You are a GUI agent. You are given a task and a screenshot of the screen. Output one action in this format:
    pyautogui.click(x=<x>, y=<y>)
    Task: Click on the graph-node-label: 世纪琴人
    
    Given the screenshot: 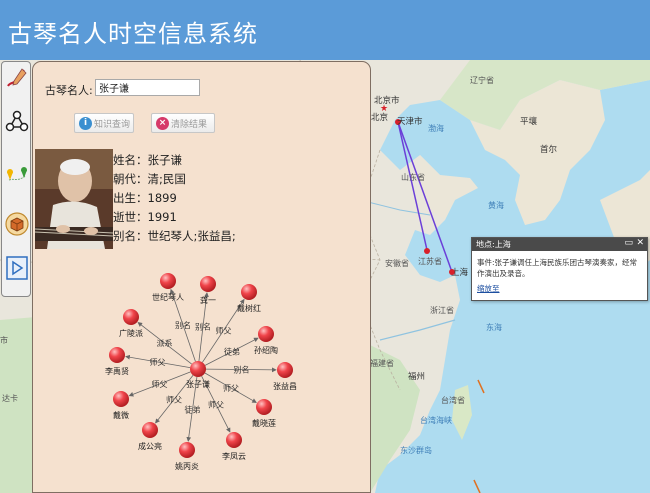 What is the action you would take?
    pyautogui.click(x=168, y=297)
    